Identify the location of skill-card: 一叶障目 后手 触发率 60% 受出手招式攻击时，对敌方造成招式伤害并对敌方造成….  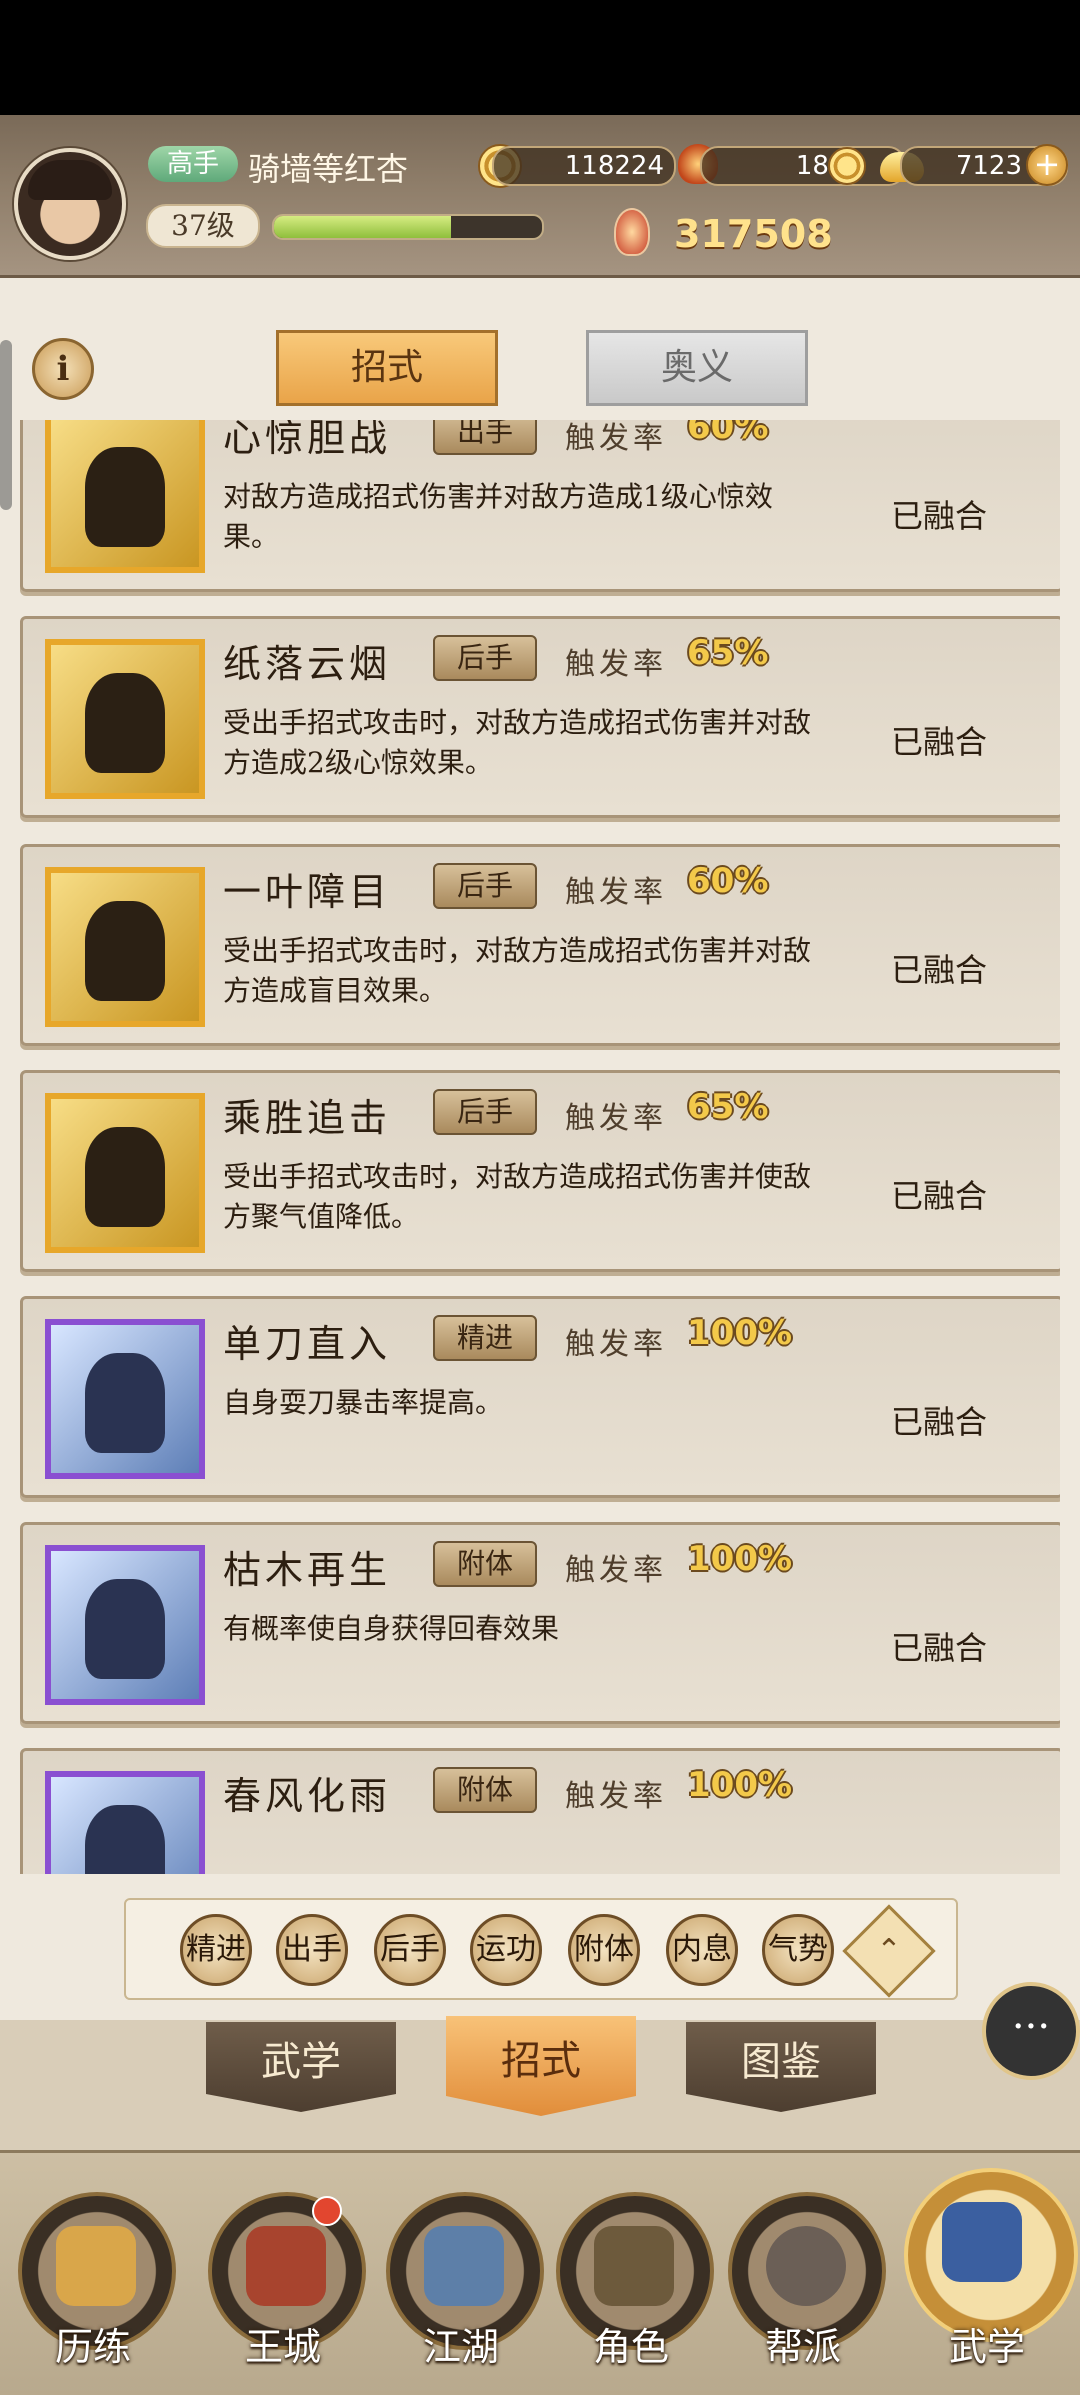
(540, 945).